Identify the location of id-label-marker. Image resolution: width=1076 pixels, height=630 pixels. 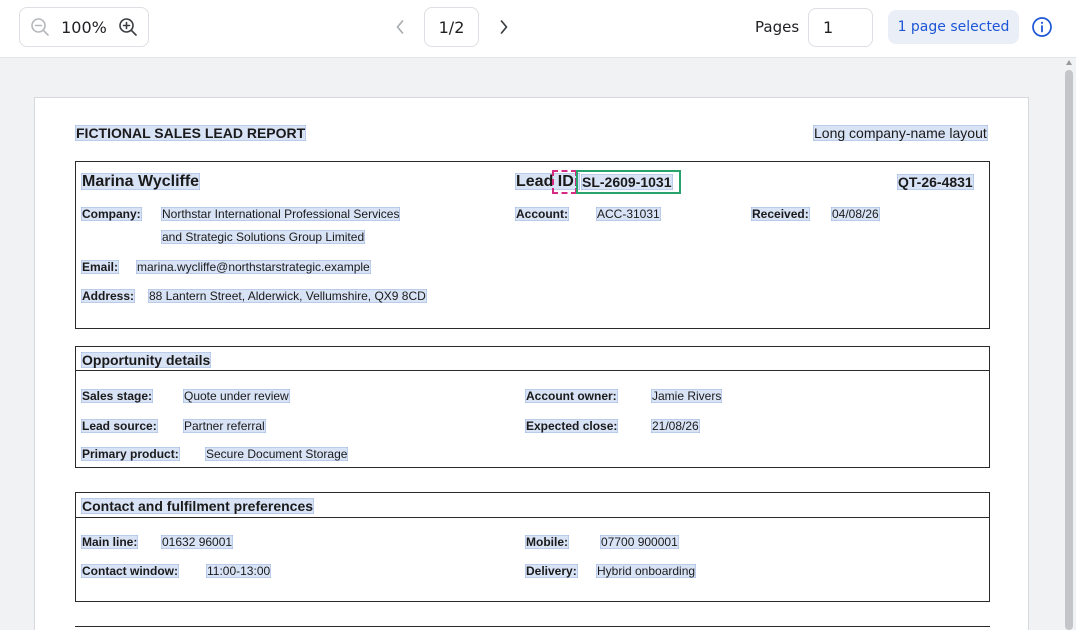
(564, 182).